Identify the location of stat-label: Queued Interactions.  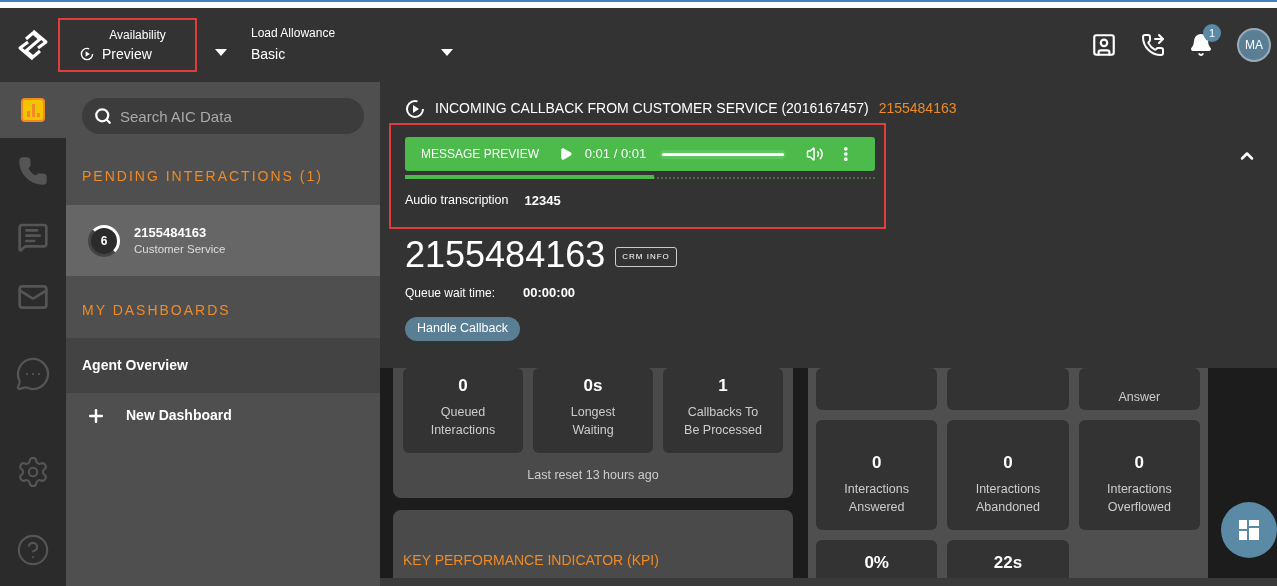
(463, 421).